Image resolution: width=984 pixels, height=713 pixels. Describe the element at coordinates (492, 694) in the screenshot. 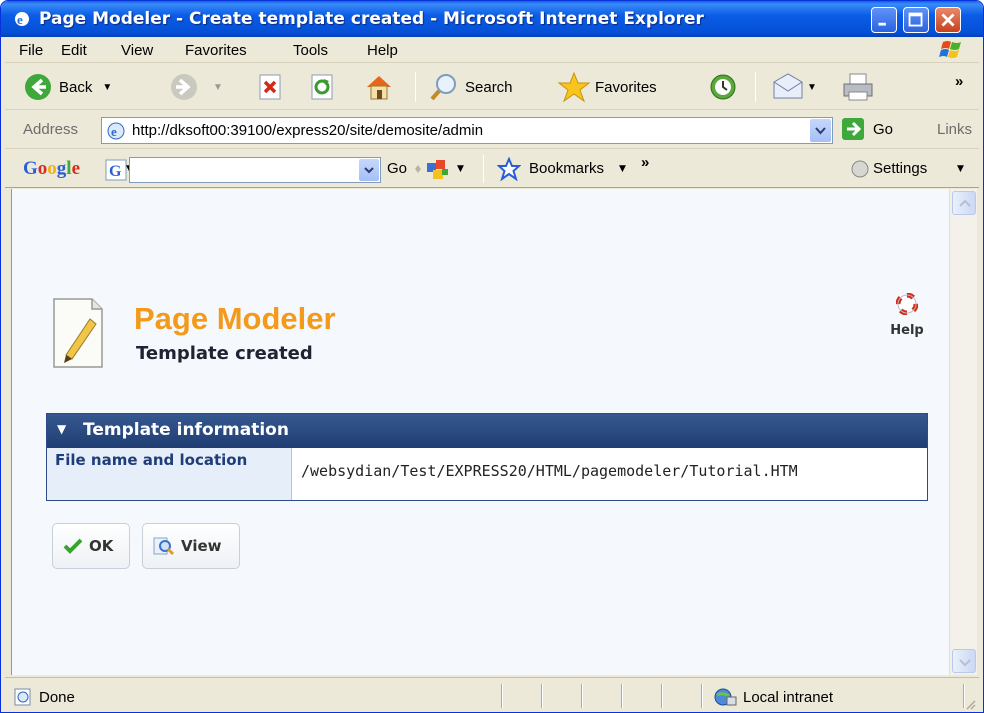

I see `status-bar: Done Local intranet` at that location.